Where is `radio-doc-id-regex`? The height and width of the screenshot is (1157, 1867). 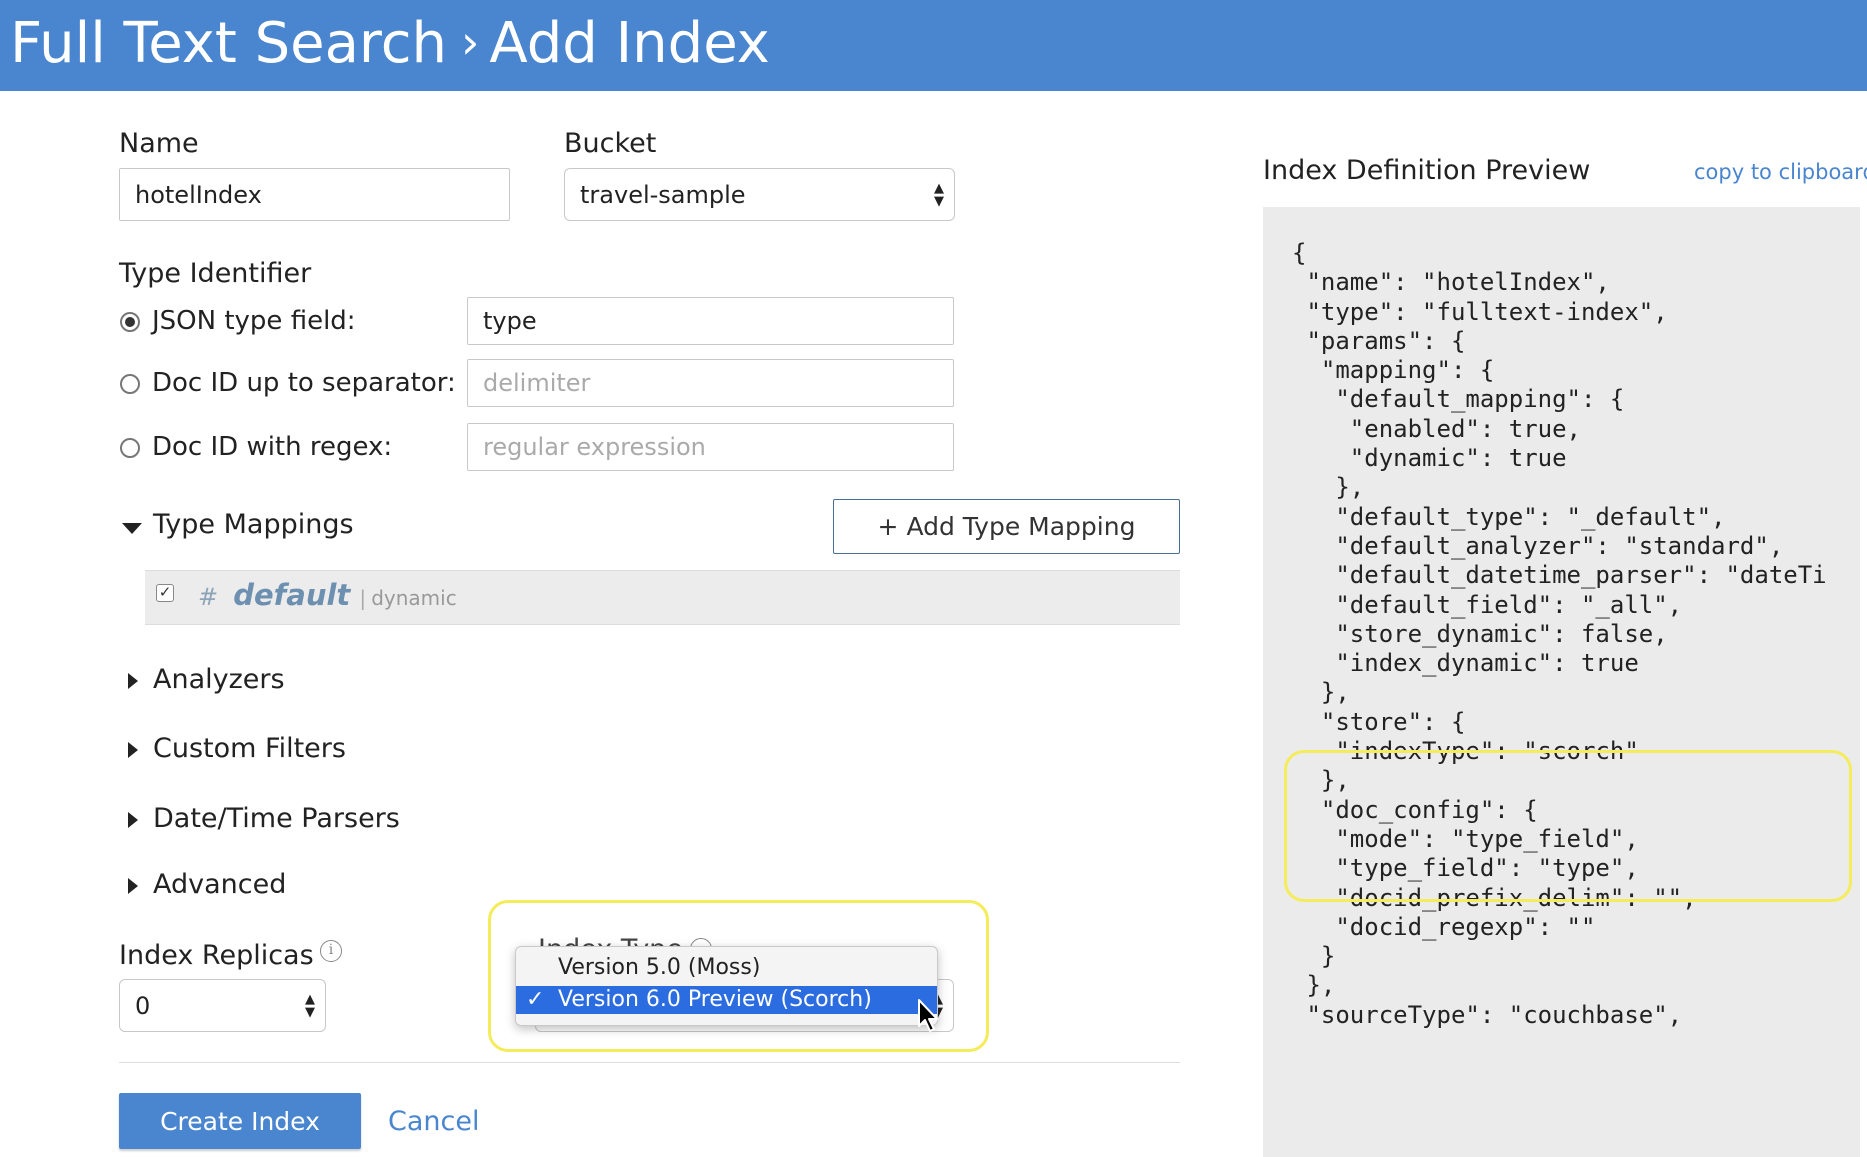 radio-doc-id-regex is located at coordinates (130, 448).